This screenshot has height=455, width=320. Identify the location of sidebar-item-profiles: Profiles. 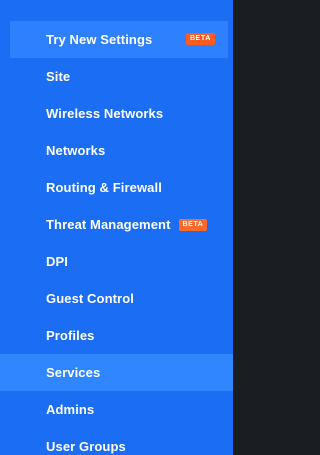
(116, 335).